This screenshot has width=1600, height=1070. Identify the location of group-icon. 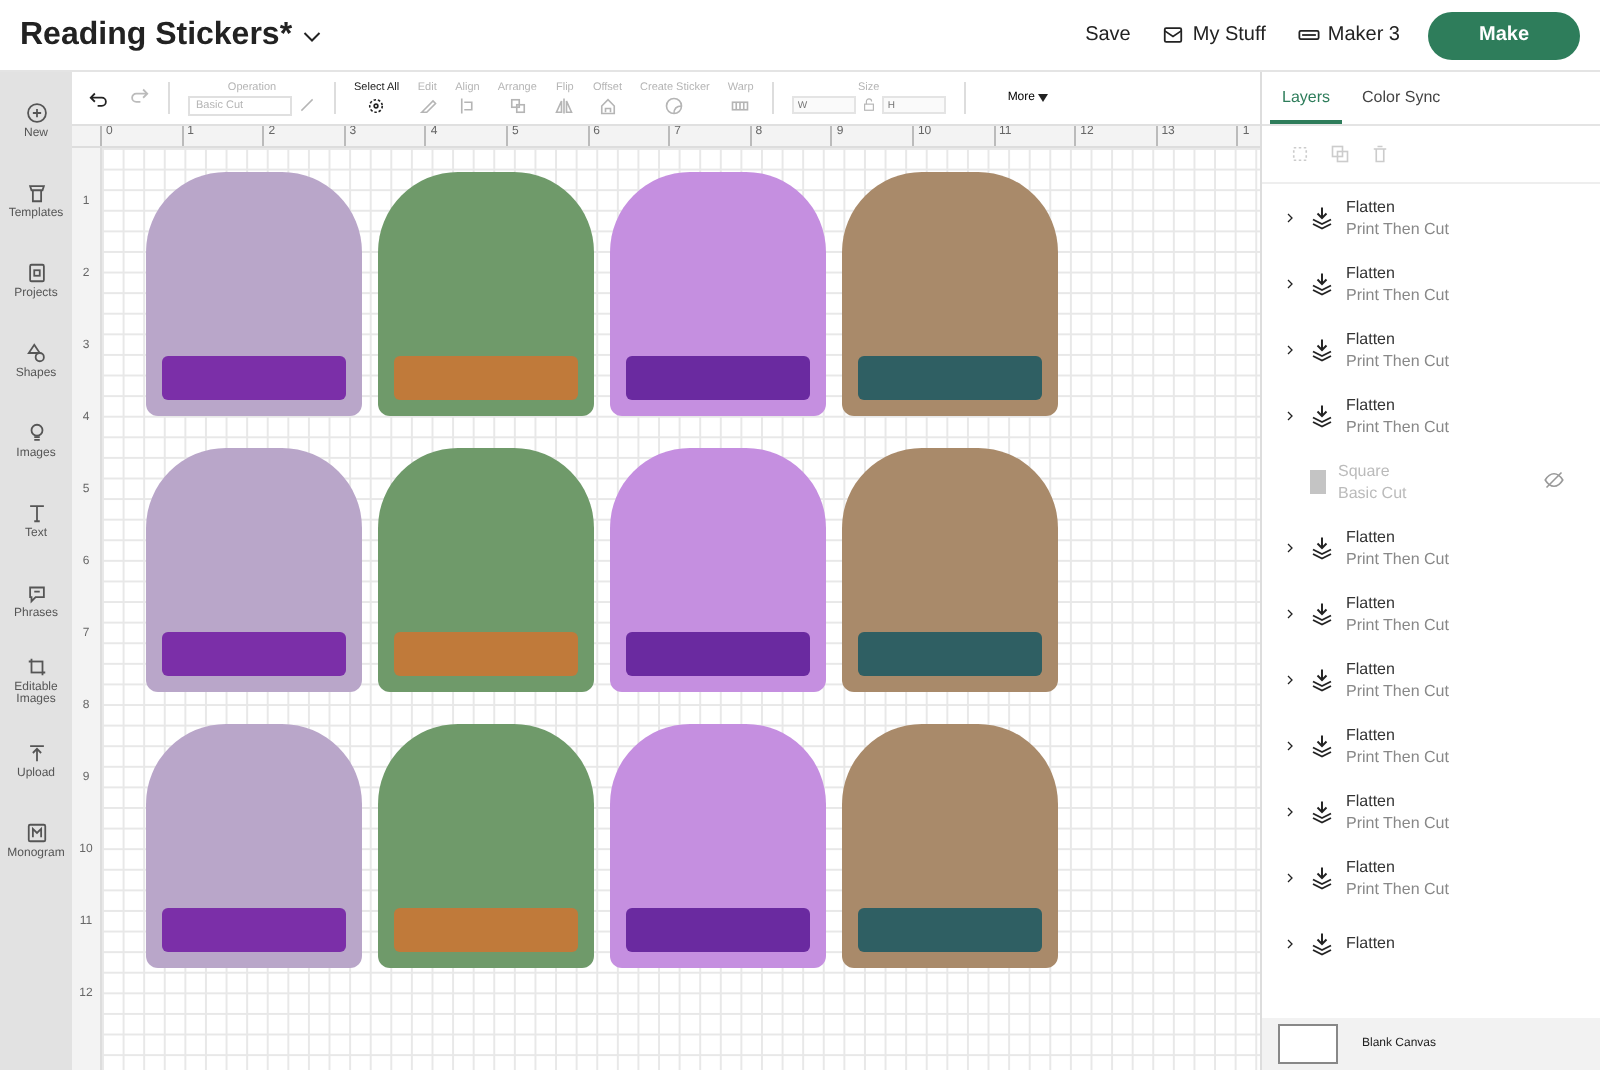
(1300, 154).